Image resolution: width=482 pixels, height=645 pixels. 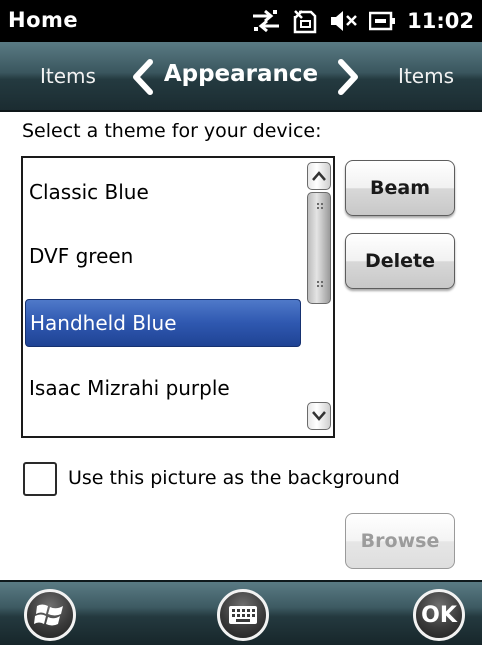 I want to click on browse-button: Browse, so click(x=400, y=541).